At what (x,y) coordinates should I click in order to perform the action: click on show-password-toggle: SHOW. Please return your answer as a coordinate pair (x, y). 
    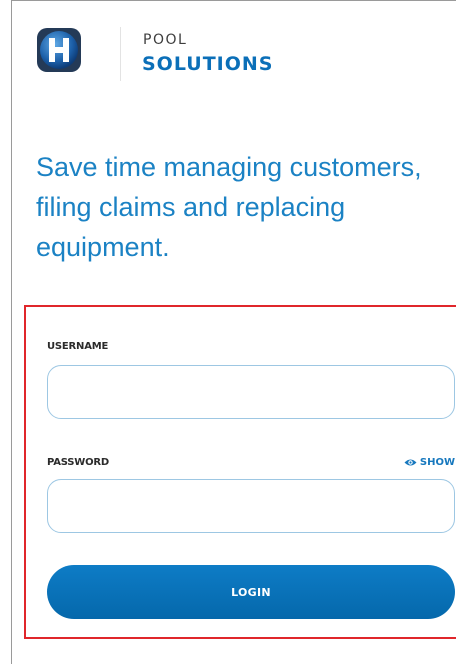
    Looking at the image, I should click on (429, 462).